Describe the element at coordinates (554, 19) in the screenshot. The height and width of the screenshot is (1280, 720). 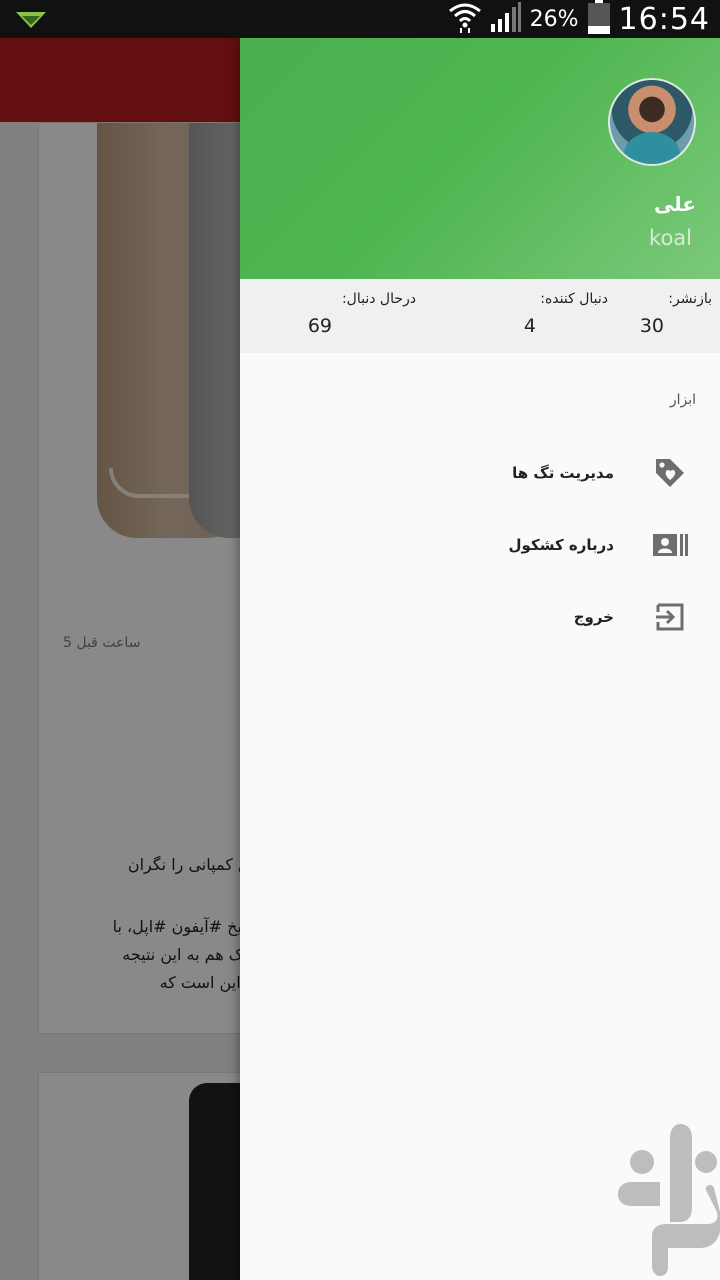
I see `battery-percent: 26%` at that location.